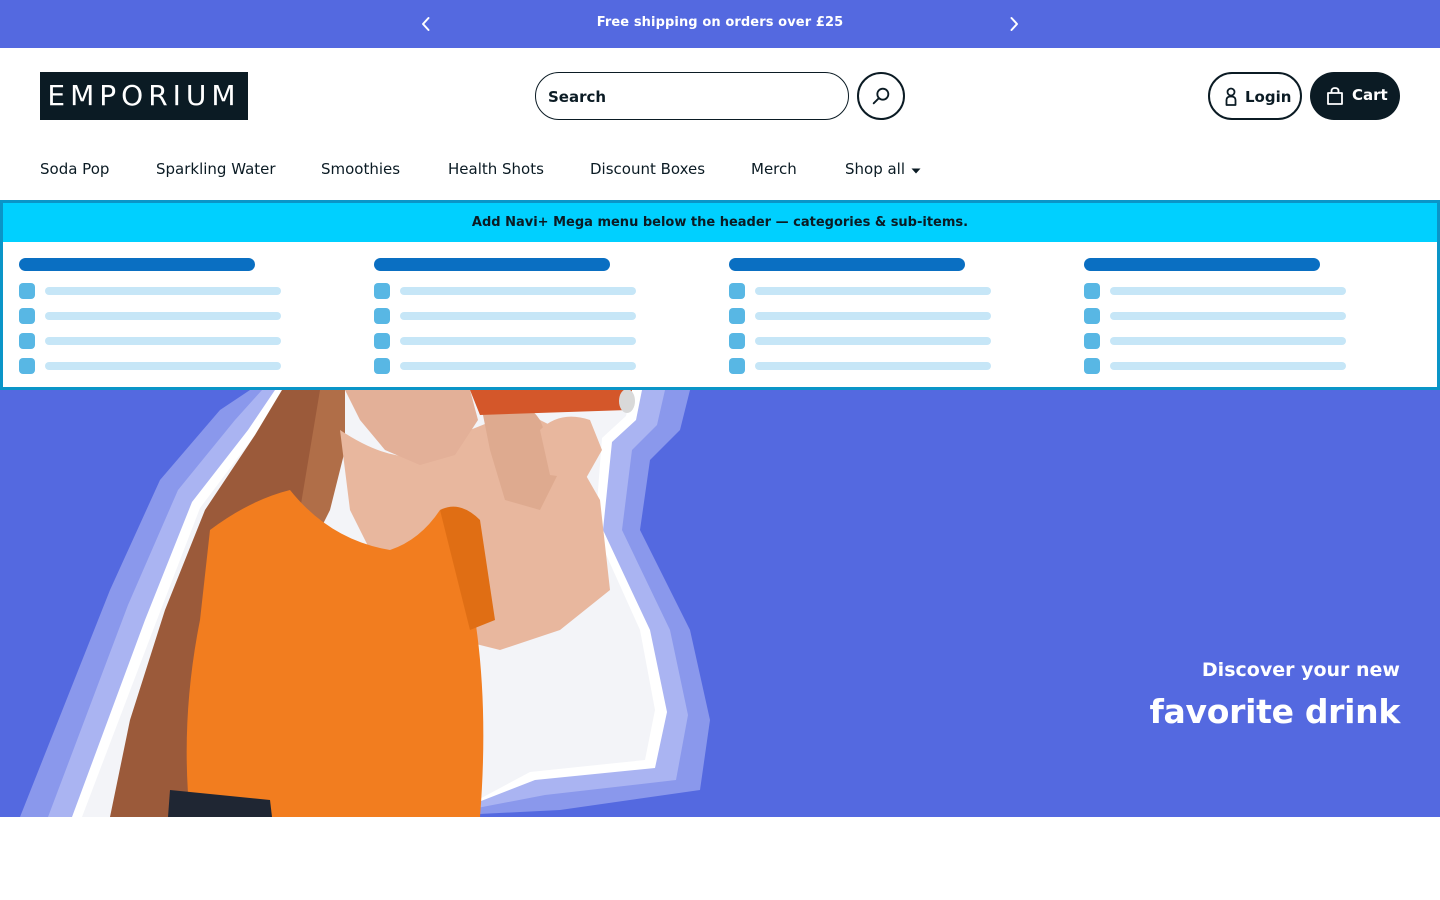 The image size is (1440, 900). I want to click on announcement-bar: Free shipping on orders over £25, so click(720, 24).